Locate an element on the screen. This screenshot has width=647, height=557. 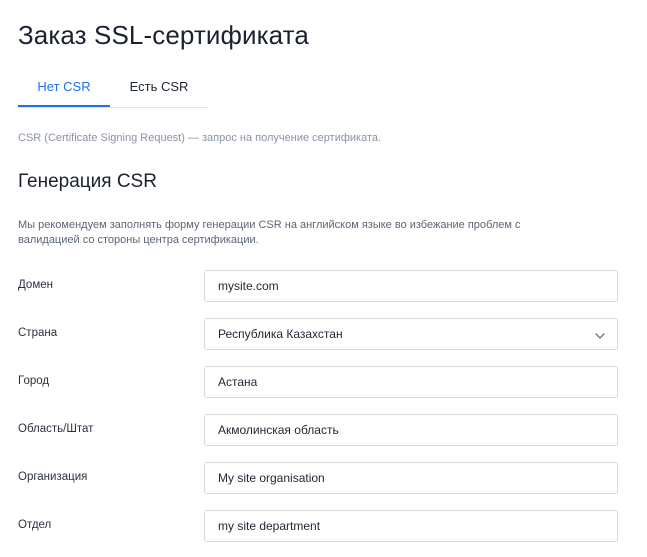
form-row-domain: Домен mysite.com is located at coordinates (323, 286).